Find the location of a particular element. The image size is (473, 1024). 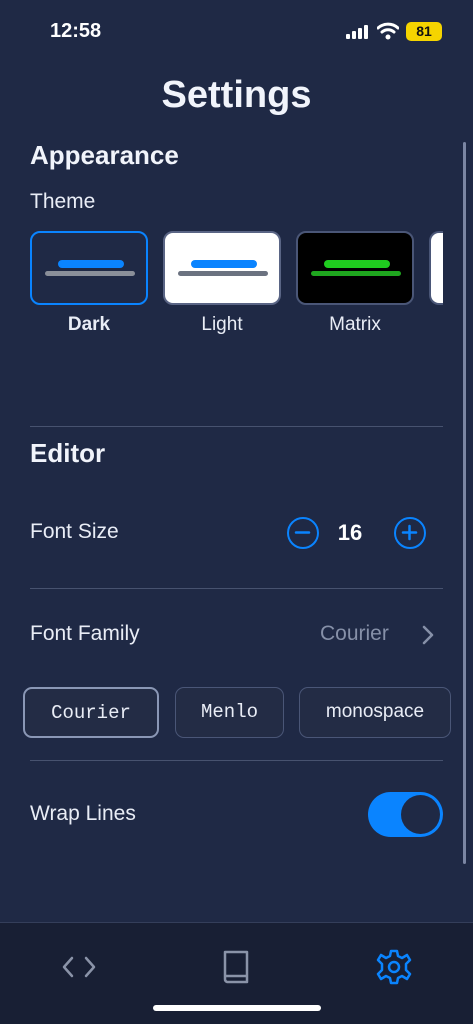

status-time: 12:58 is located at coordinates (76, 31).